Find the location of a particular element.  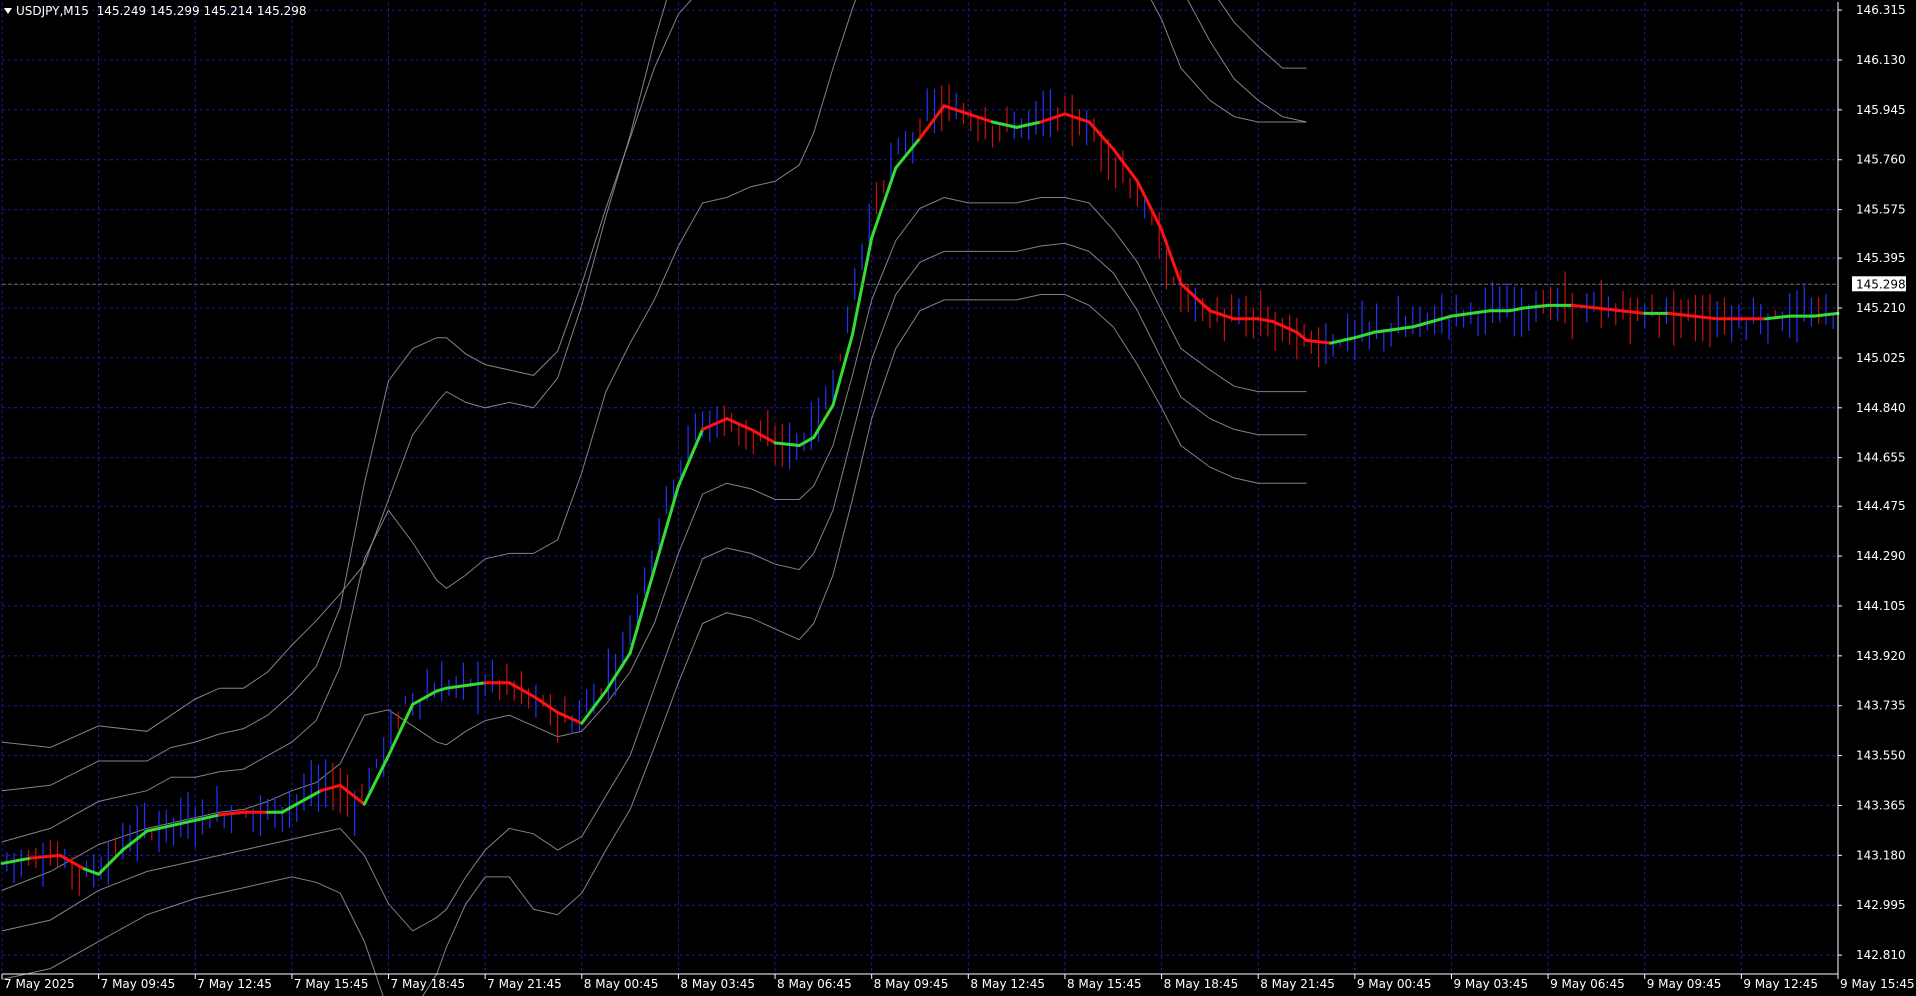

price-tick-label: 144.840 is located at coordinates (1881, 408).